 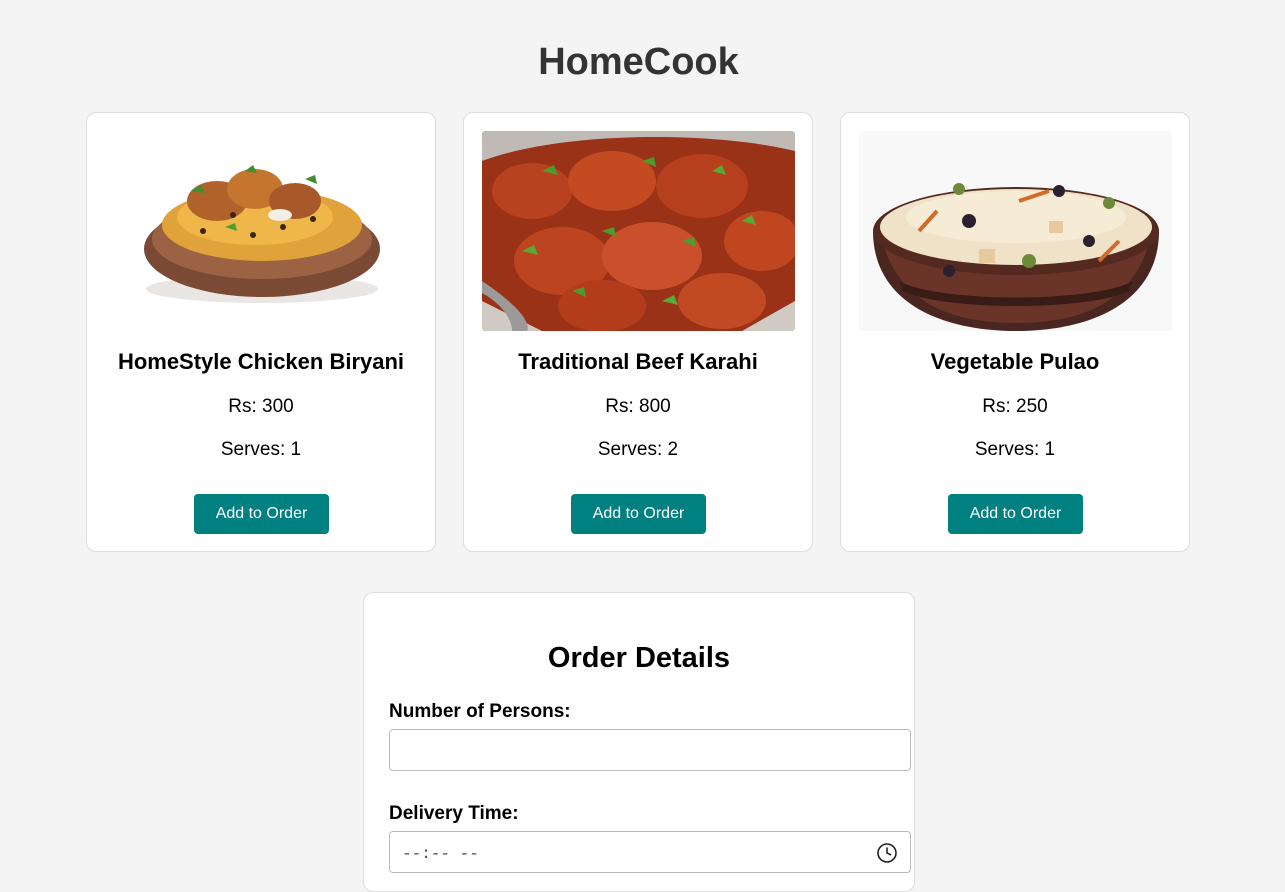 I want to click on vegetable-pulao-image, so click(x=1015, y=231).